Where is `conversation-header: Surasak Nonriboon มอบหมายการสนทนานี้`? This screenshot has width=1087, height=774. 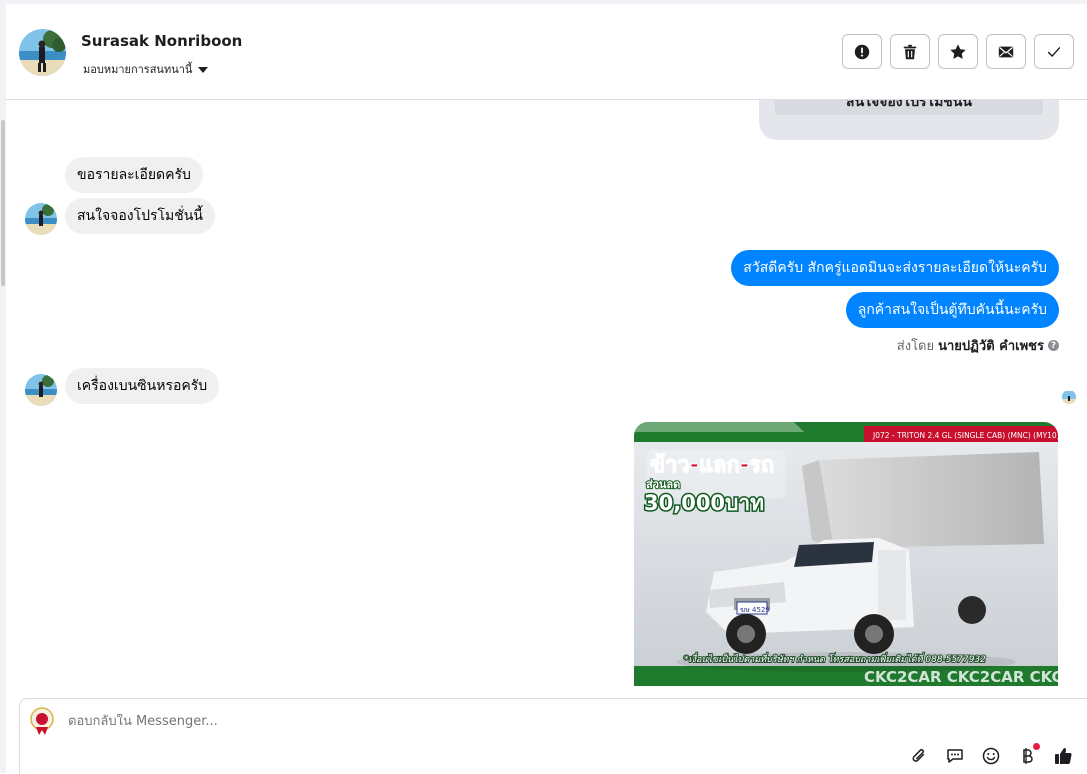
conversation-header: Surasak Nonriboon มอบหมายการสนทนานี้ is located at coordinates (546, 52).